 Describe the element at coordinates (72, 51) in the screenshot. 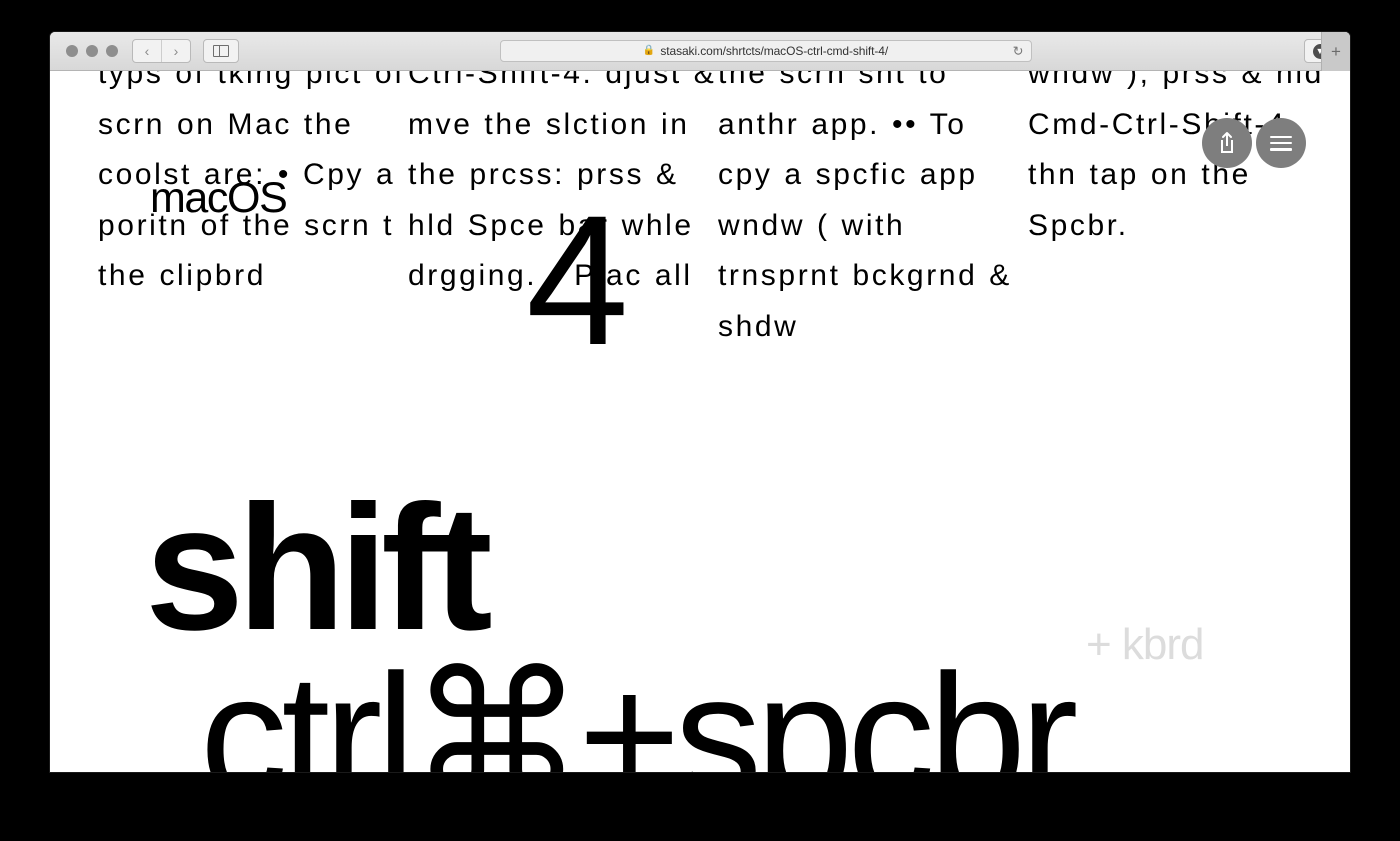

I see `close-window-button` at that location.